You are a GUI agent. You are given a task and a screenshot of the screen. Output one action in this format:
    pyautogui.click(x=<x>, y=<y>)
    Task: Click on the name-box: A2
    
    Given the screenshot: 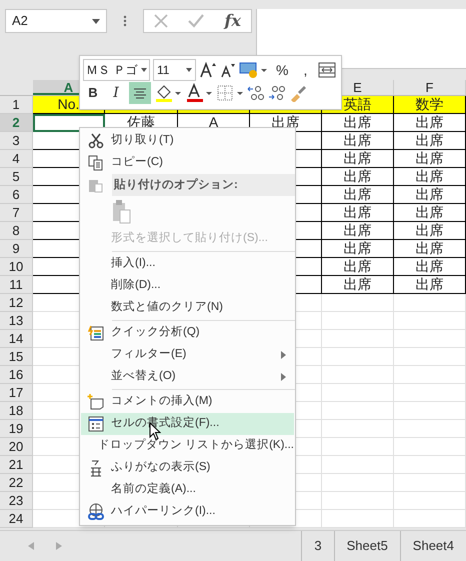 What is the action you would take?
    pyautogui.click(x=56, y=21)
    